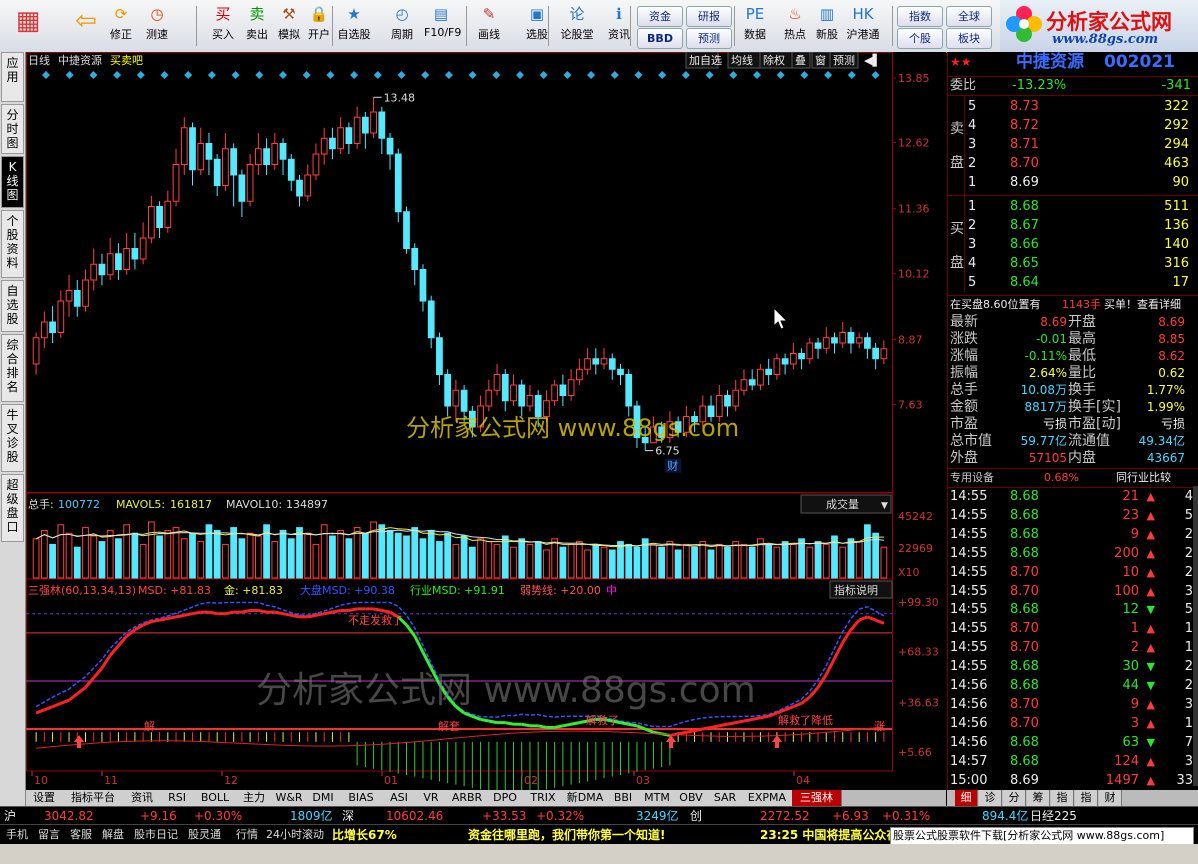 This screenshot has height=864, width=1198. Describe the element at coordinates (1143, 478) in the screenshot. I see `industry-compare-link: 同行业比较` at that location.